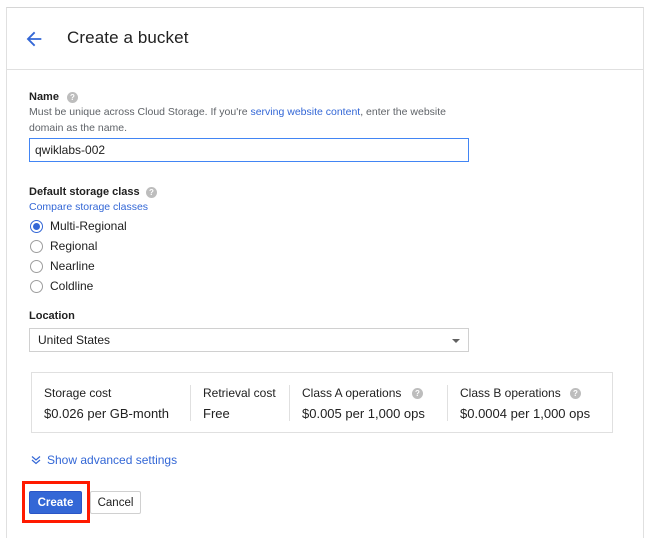 The image size is (656, 538). Describe the element at coordinates (44, 97) in the screenshot. I see `name-label: Name` at that location.